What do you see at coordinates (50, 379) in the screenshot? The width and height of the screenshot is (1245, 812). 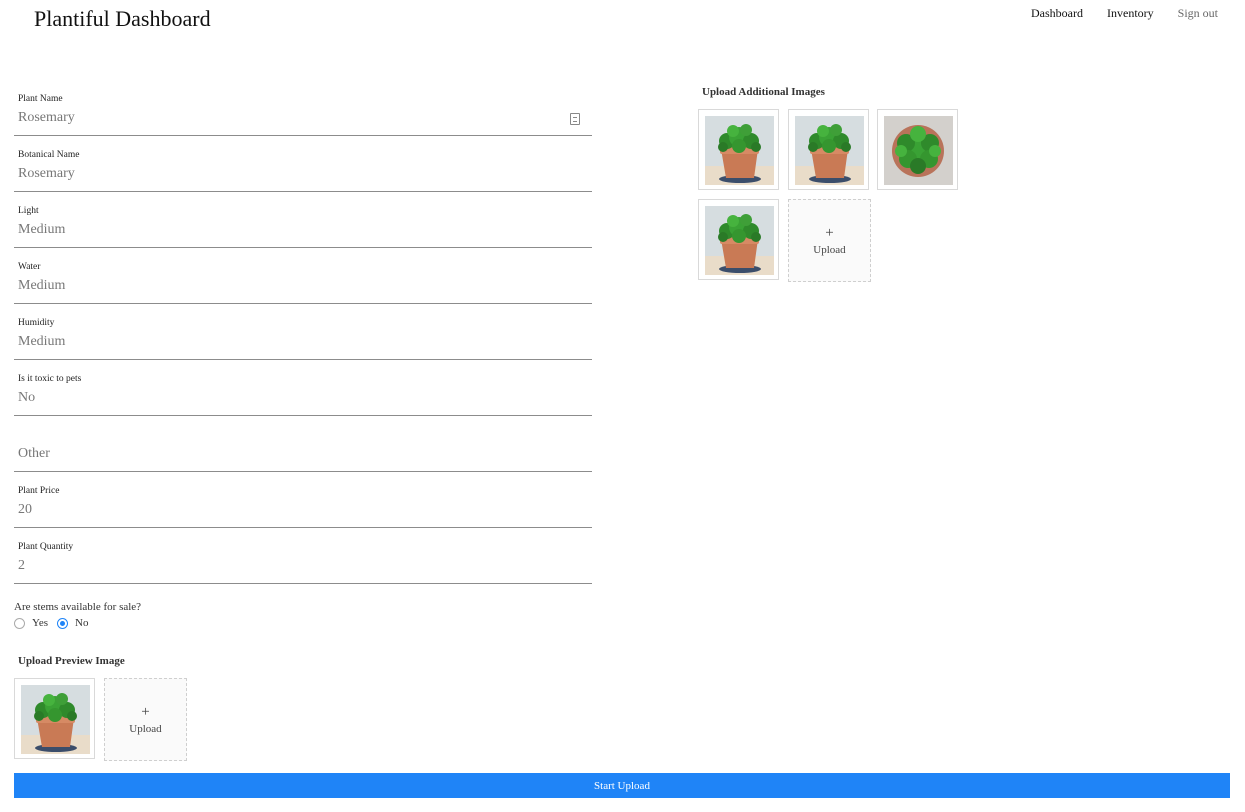 I see `field-label: Is it toxic to pets` at bounding box center [50, 379].